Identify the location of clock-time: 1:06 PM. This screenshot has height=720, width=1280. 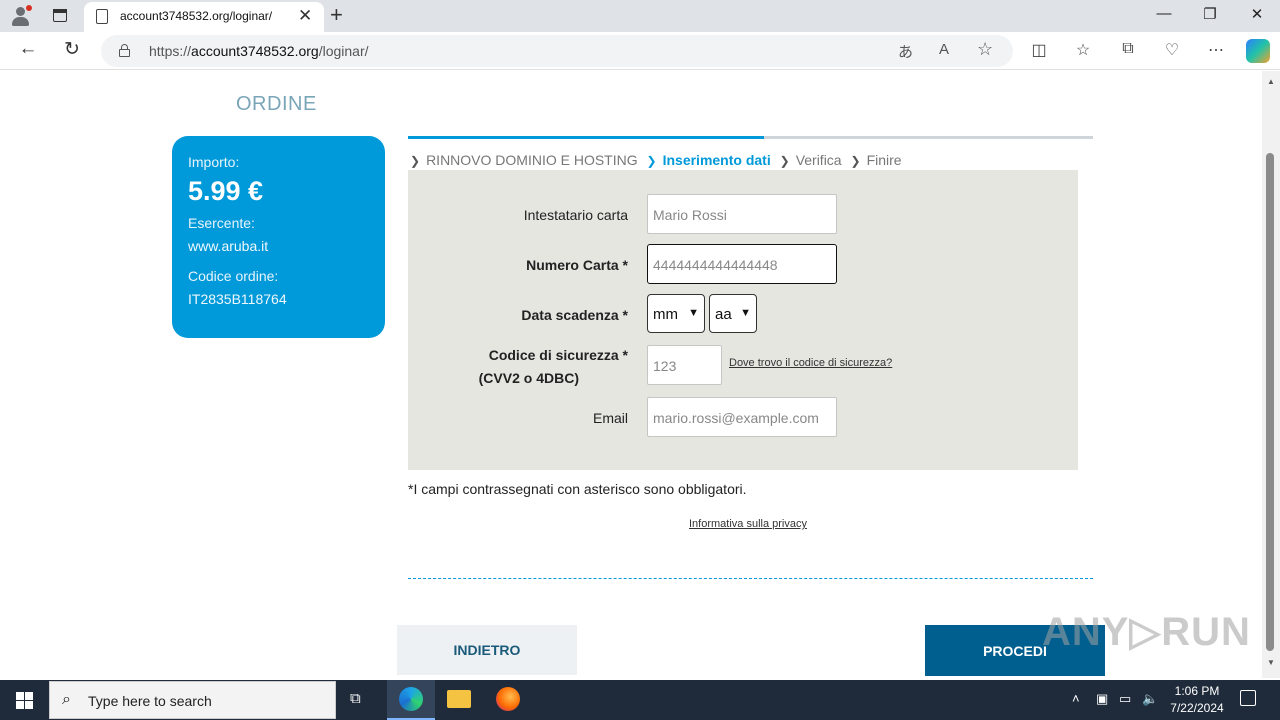
(1197, 691).